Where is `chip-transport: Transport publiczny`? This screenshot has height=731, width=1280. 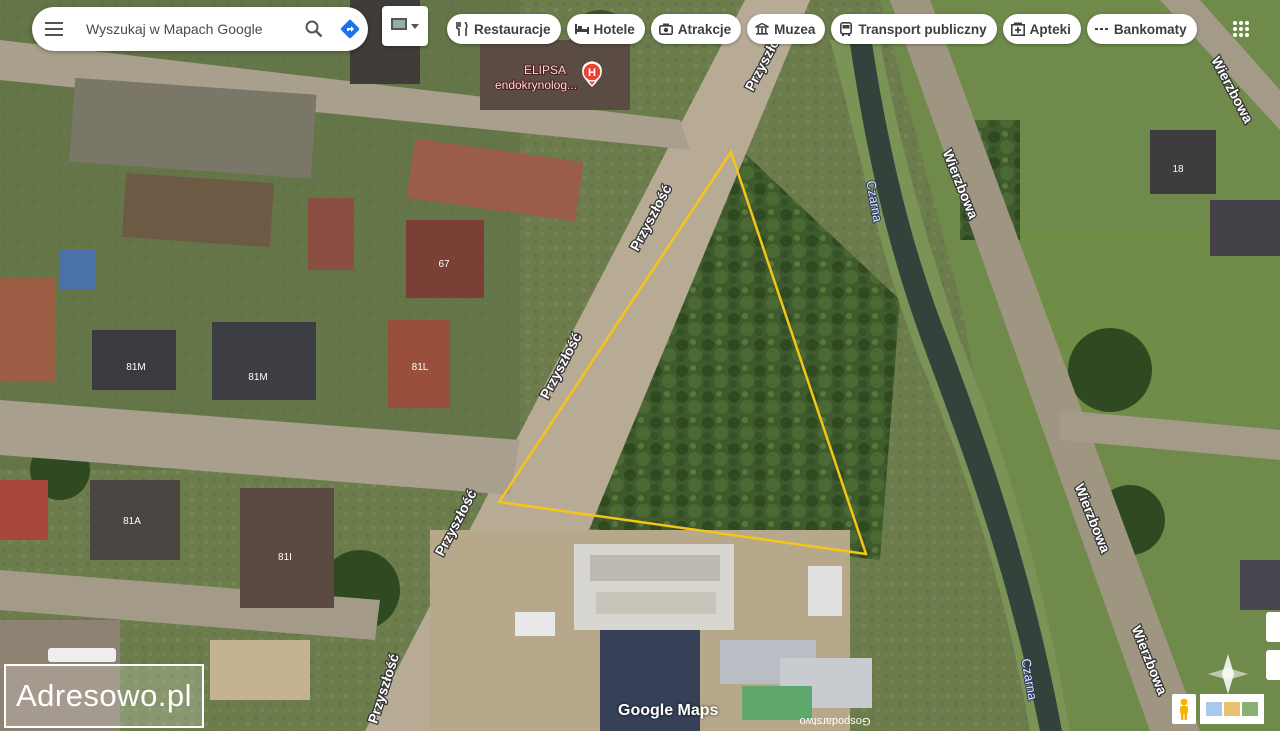
chip-transport: Transport publiczny is located at coordinates (914, 29).